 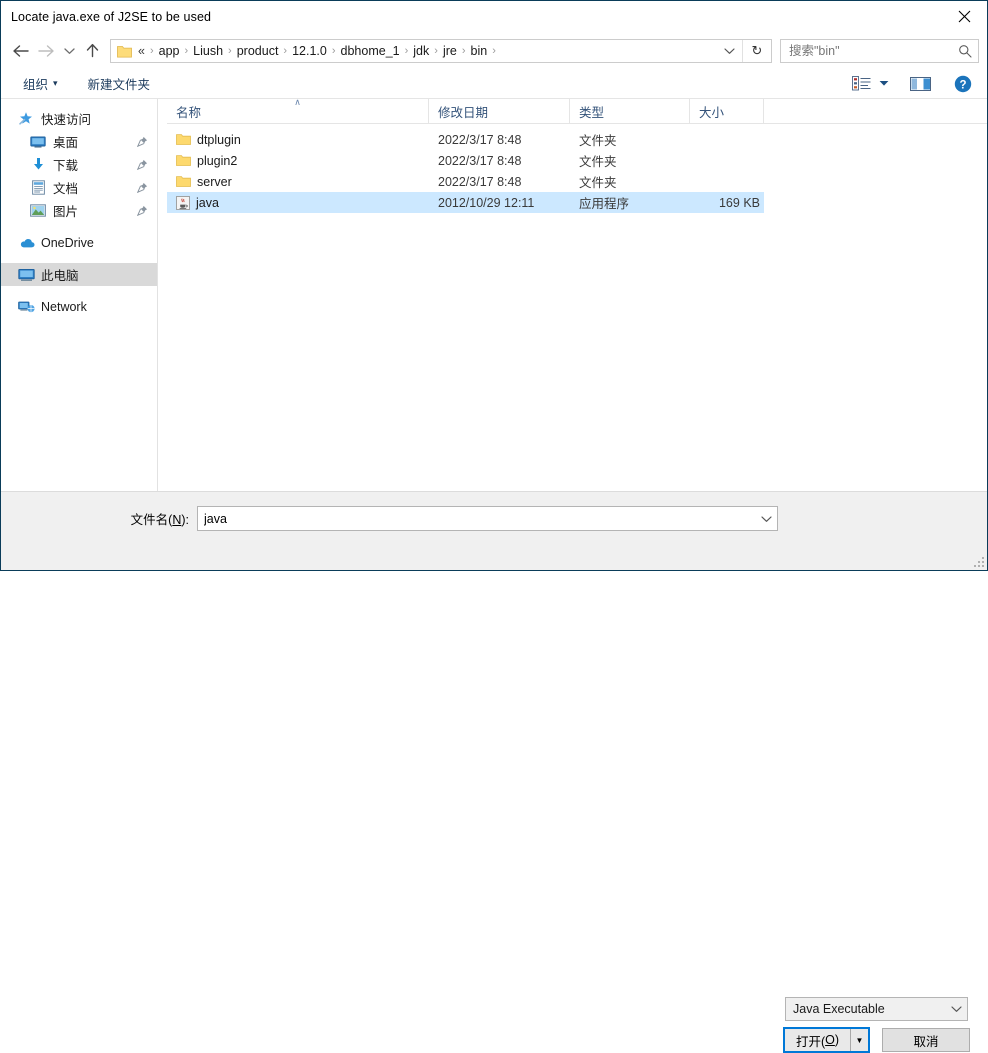 What do you see at coordinates (463, 112) in the screenshot?
I see `column-label: 修改日期` at bounding box center [463, 112].